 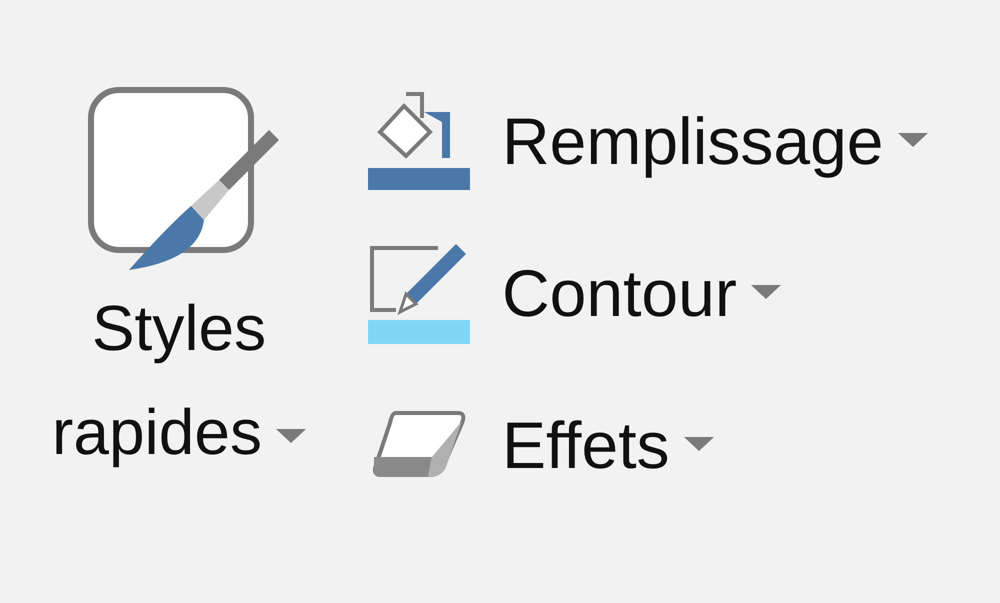 I want to click on outline-button: Contour, so click(x=647, y=293).